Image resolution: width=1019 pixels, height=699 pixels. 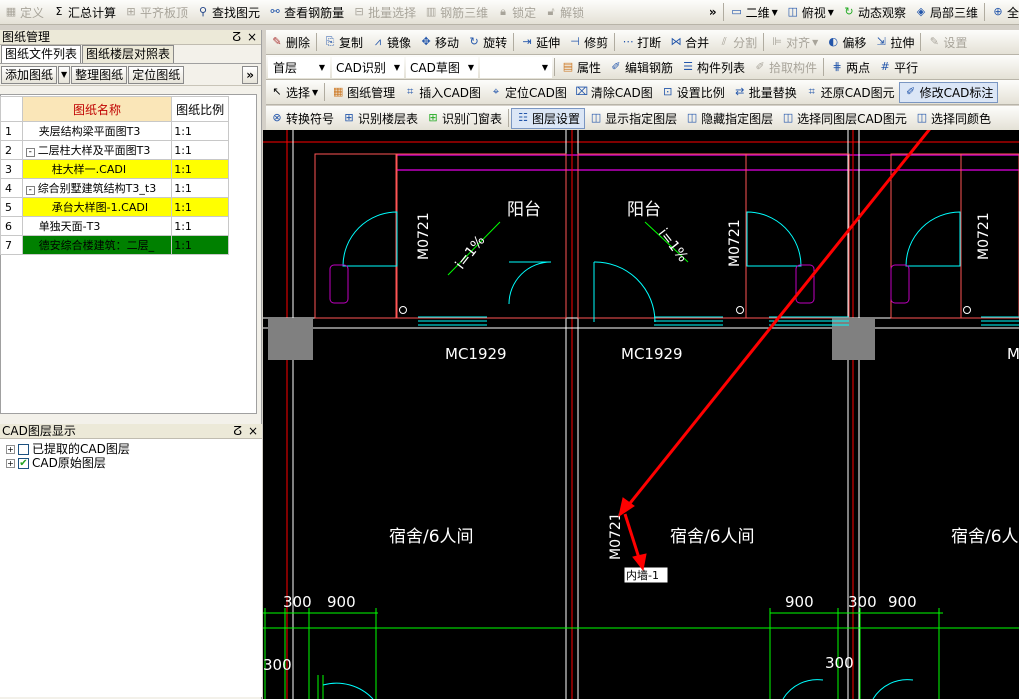 I want to click on find-element-button: ⚲ 查找图元, so click(x=228, y=12).